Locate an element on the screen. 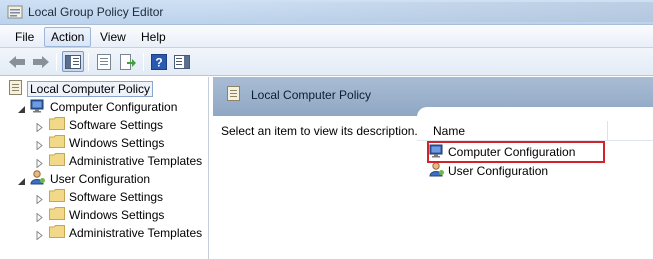 The width and height of the screenshot is (653, 259). show-action-pane-icon is located at coordinates (182, 61).